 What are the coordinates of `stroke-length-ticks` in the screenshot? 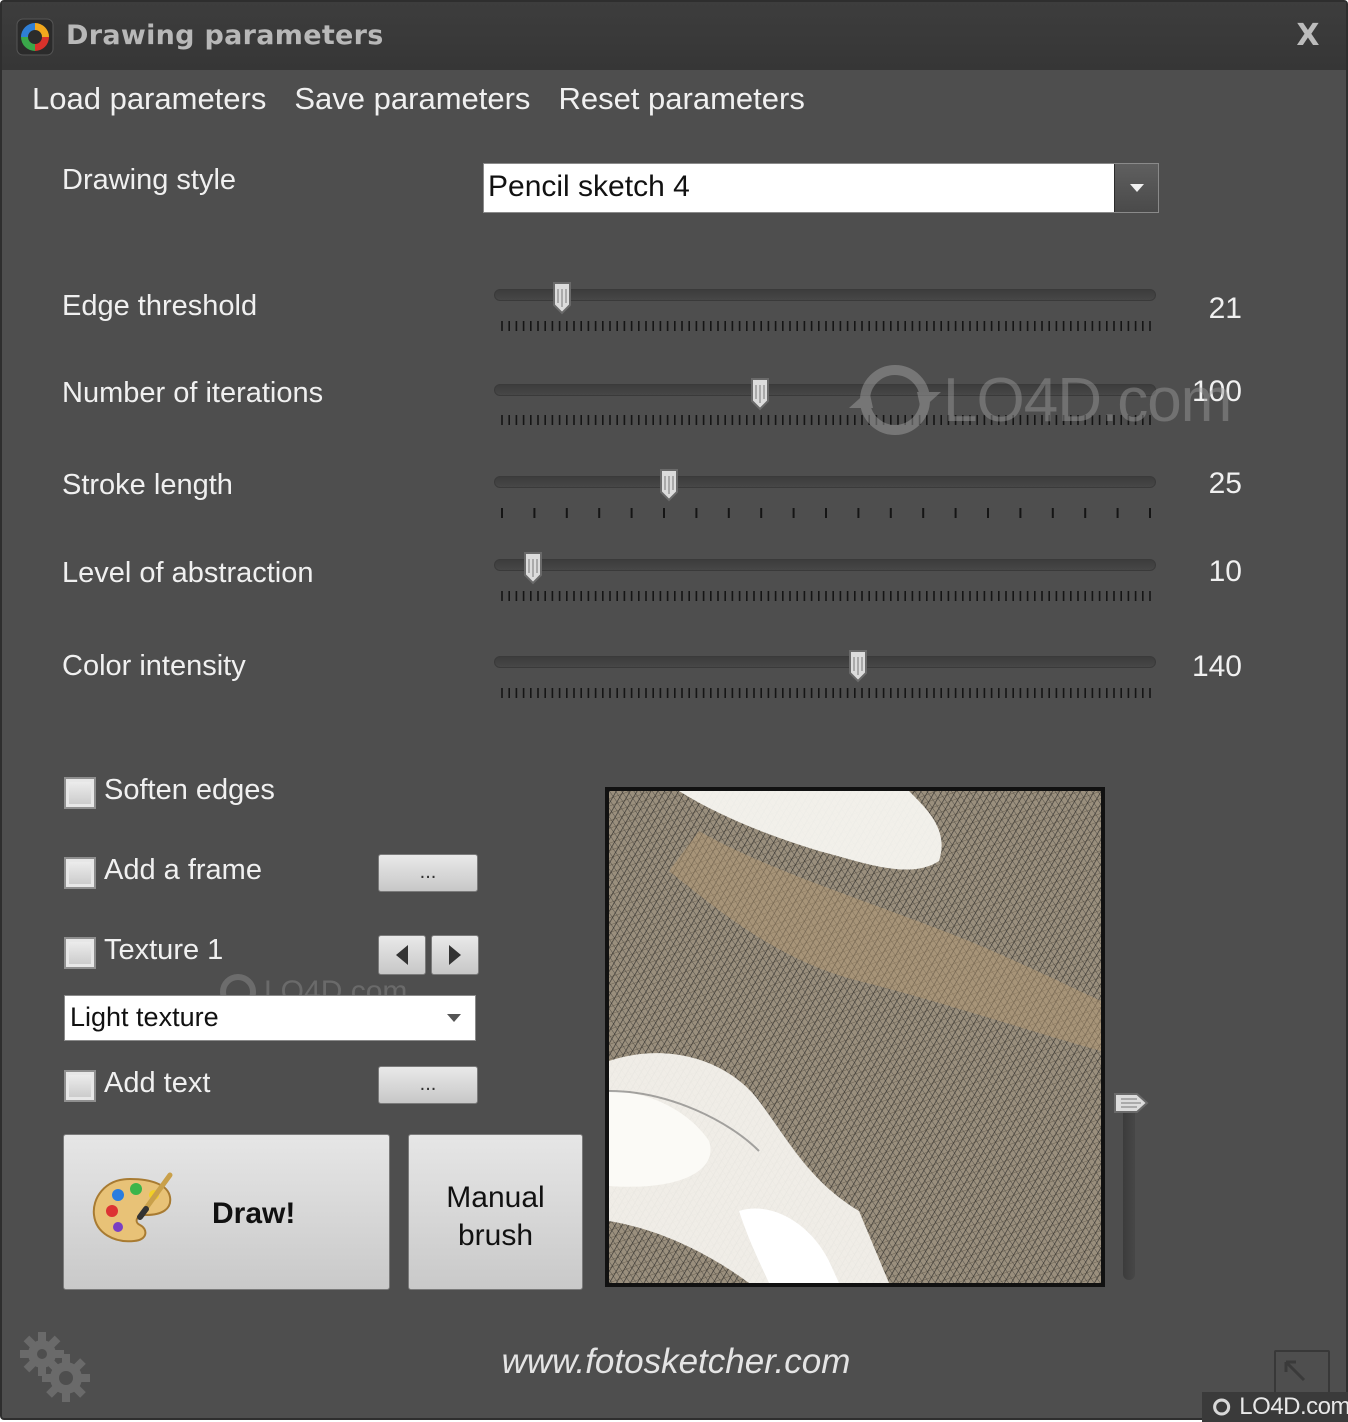 It's located at (826, 513).